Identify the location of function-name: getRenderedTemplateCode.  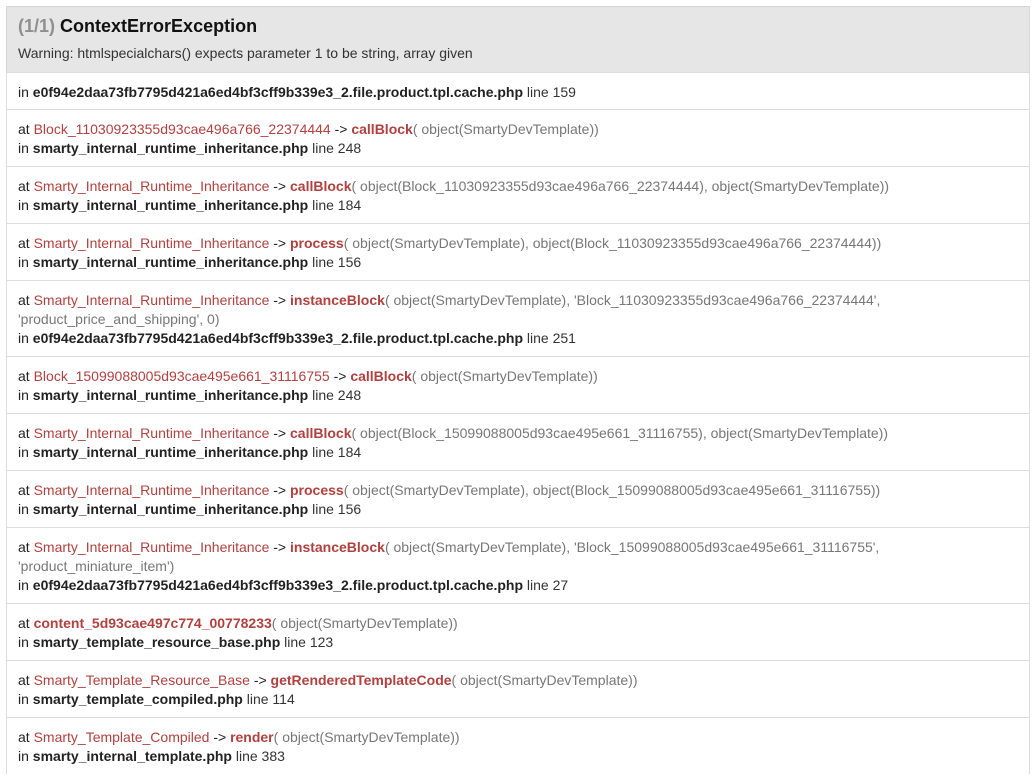
(361, 680).